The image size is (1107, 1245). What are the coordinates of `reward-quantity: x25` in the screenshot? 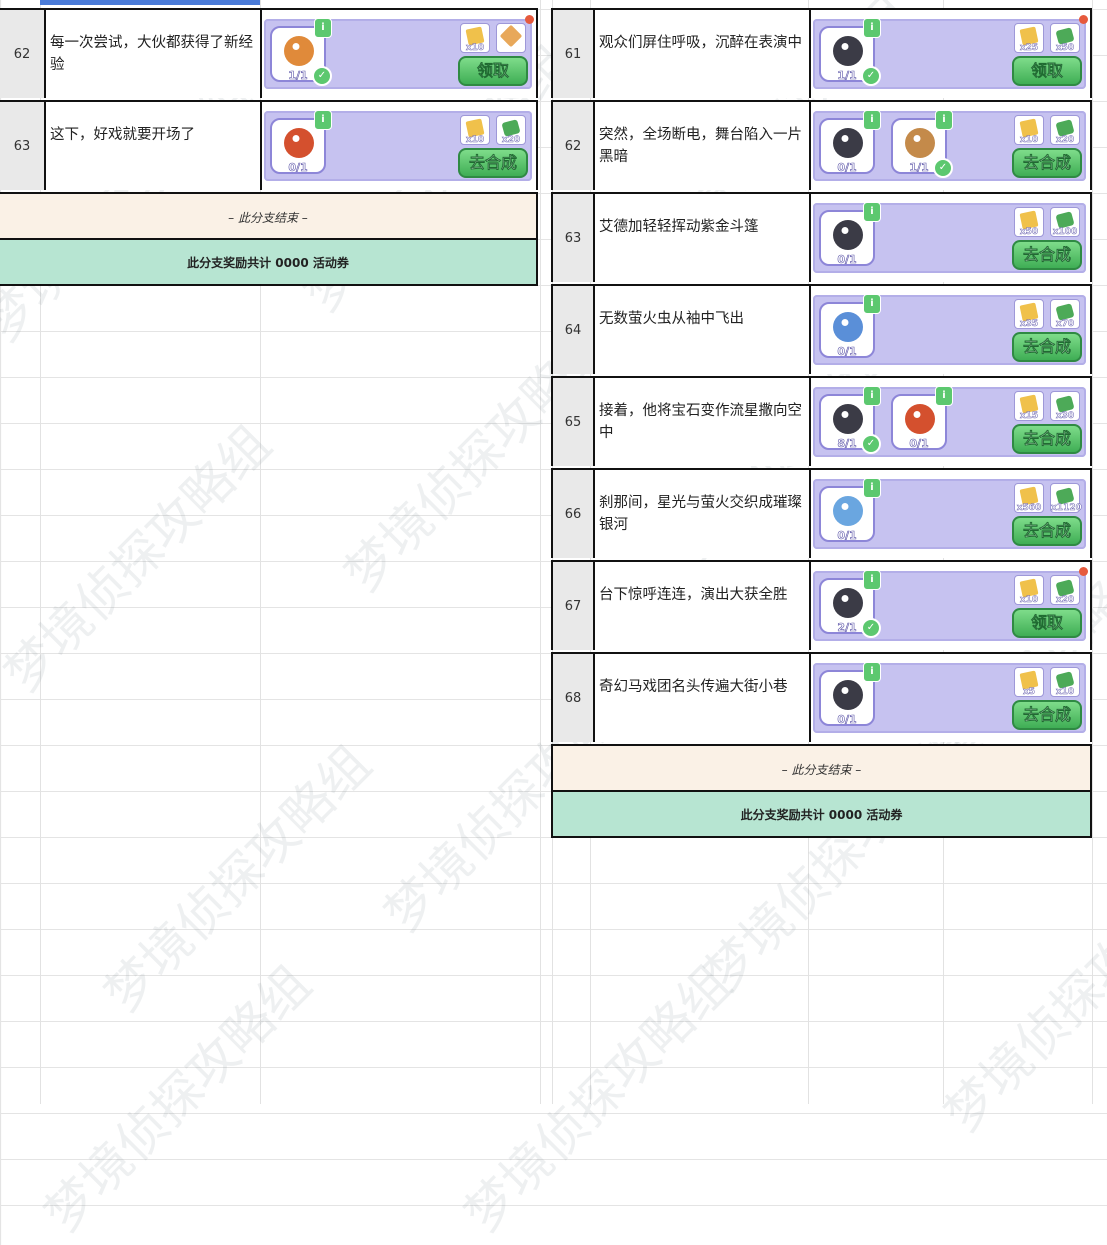 It's located at (1029, 48).